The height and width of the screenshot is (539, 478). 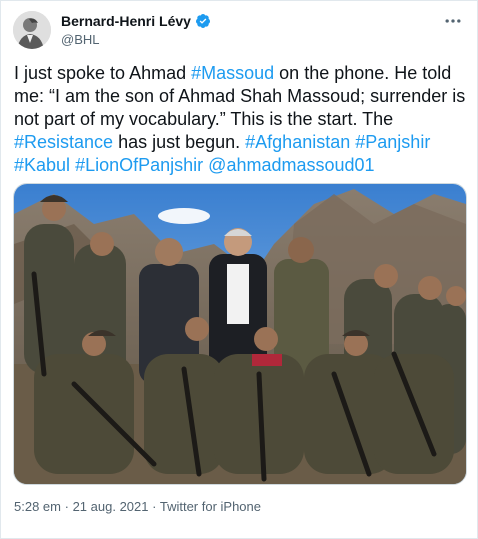 I want to click on tweet-date: 21 aug. 2021, so click(x=110, y=506).